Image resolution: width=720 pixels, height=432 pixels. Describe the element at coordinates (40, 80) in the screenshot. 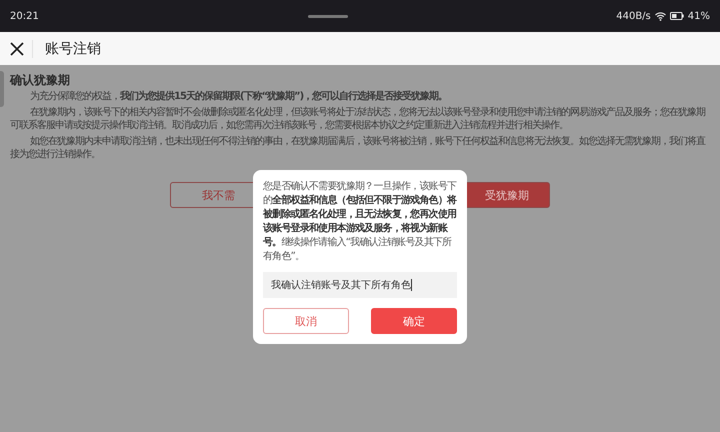

I see `section-title: 确认犹豫期` at that location.